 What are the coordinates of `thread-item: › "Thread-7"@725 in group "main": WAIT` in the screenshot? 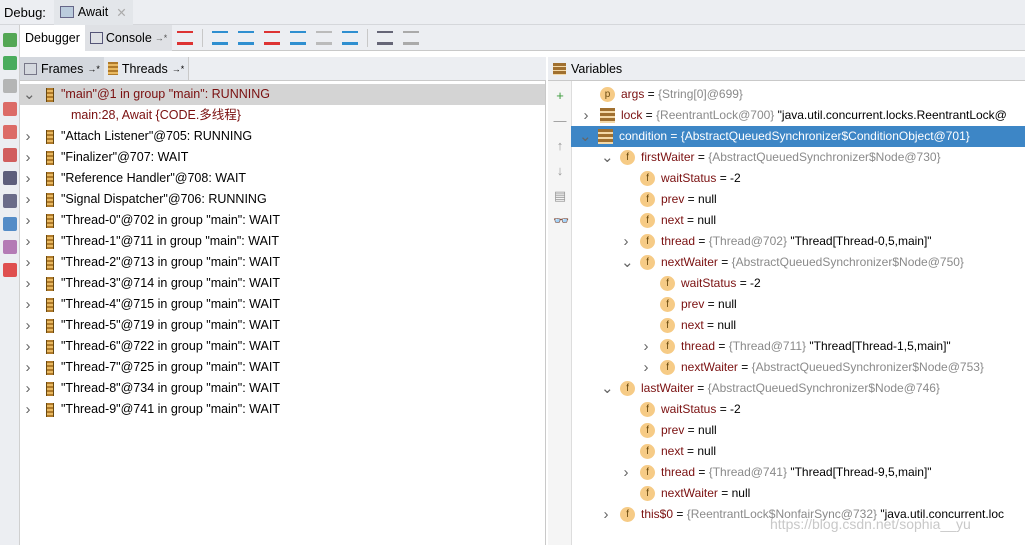 It's located at (282, 367).